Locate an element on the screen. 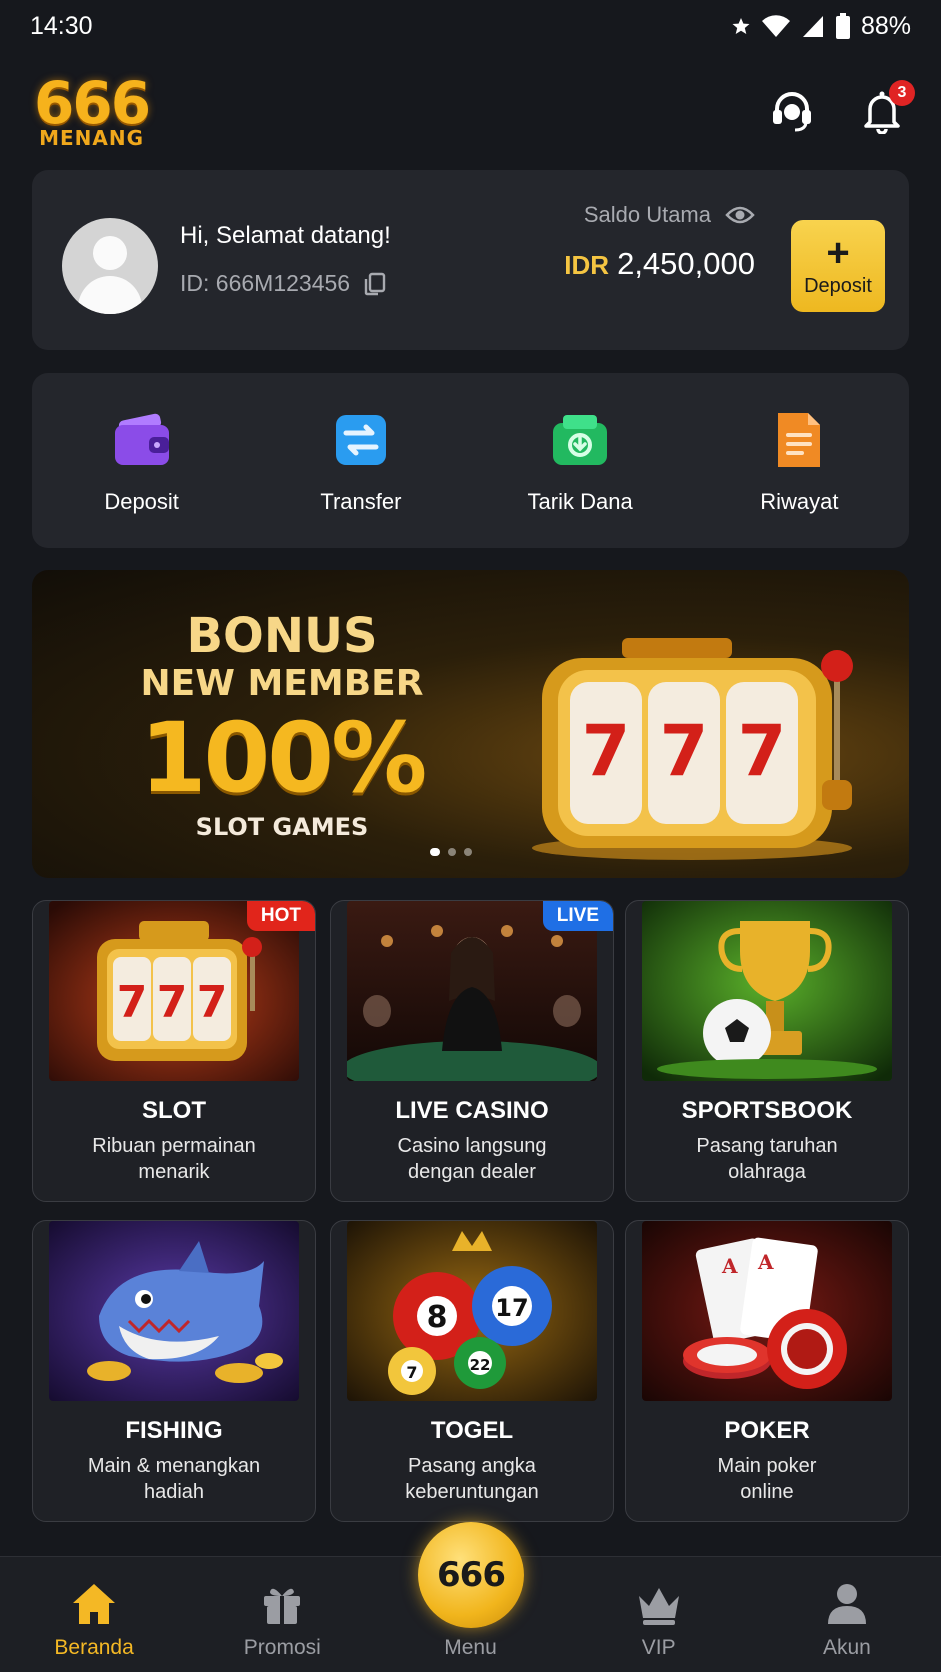  game-desc-line: dengan dealer is located at coordinates (472, 1172).